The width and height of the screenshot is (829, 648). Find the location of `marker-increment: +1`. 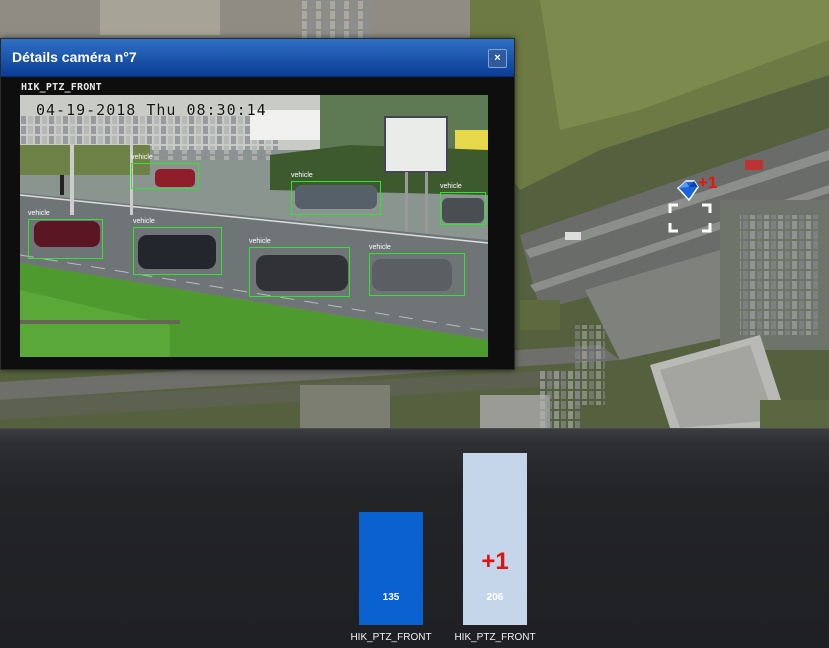

marker-increment: +1 is located at coordinates (708, 182).